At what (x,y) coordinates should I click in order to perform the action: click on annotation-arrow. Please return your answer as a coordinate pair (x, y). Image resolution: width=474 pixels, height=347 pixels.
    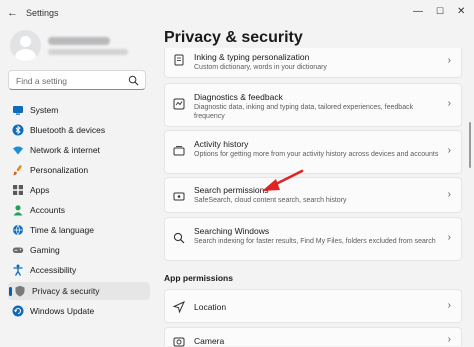
    Looking at the image, I should click on (283, 180).